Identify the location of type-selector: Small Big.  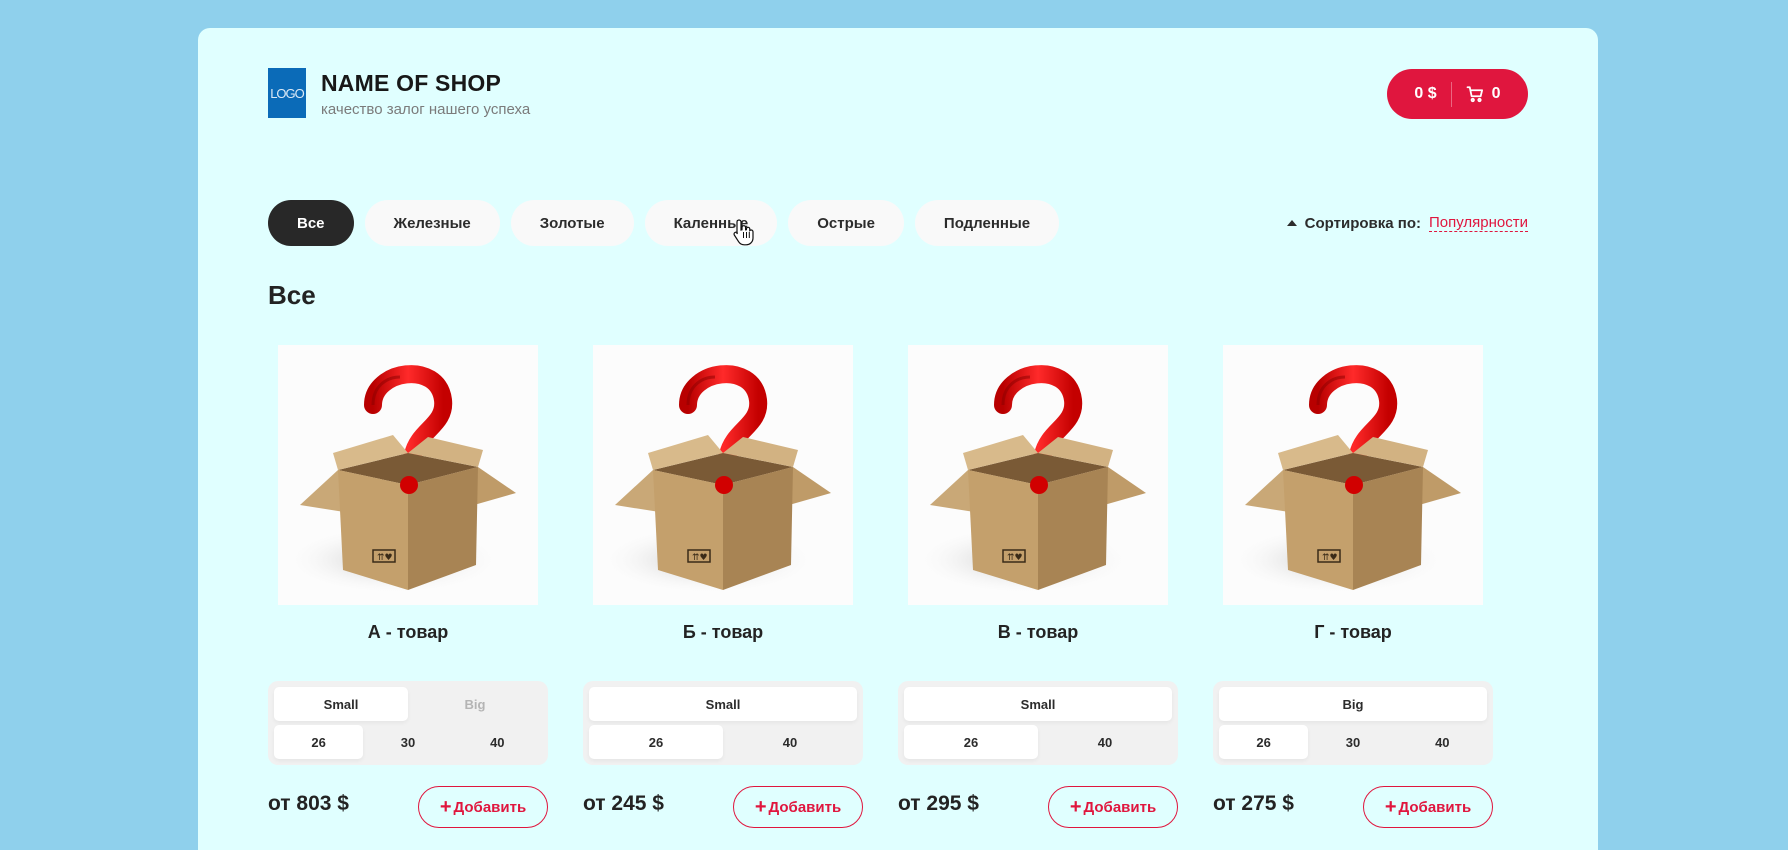
(408, 704).